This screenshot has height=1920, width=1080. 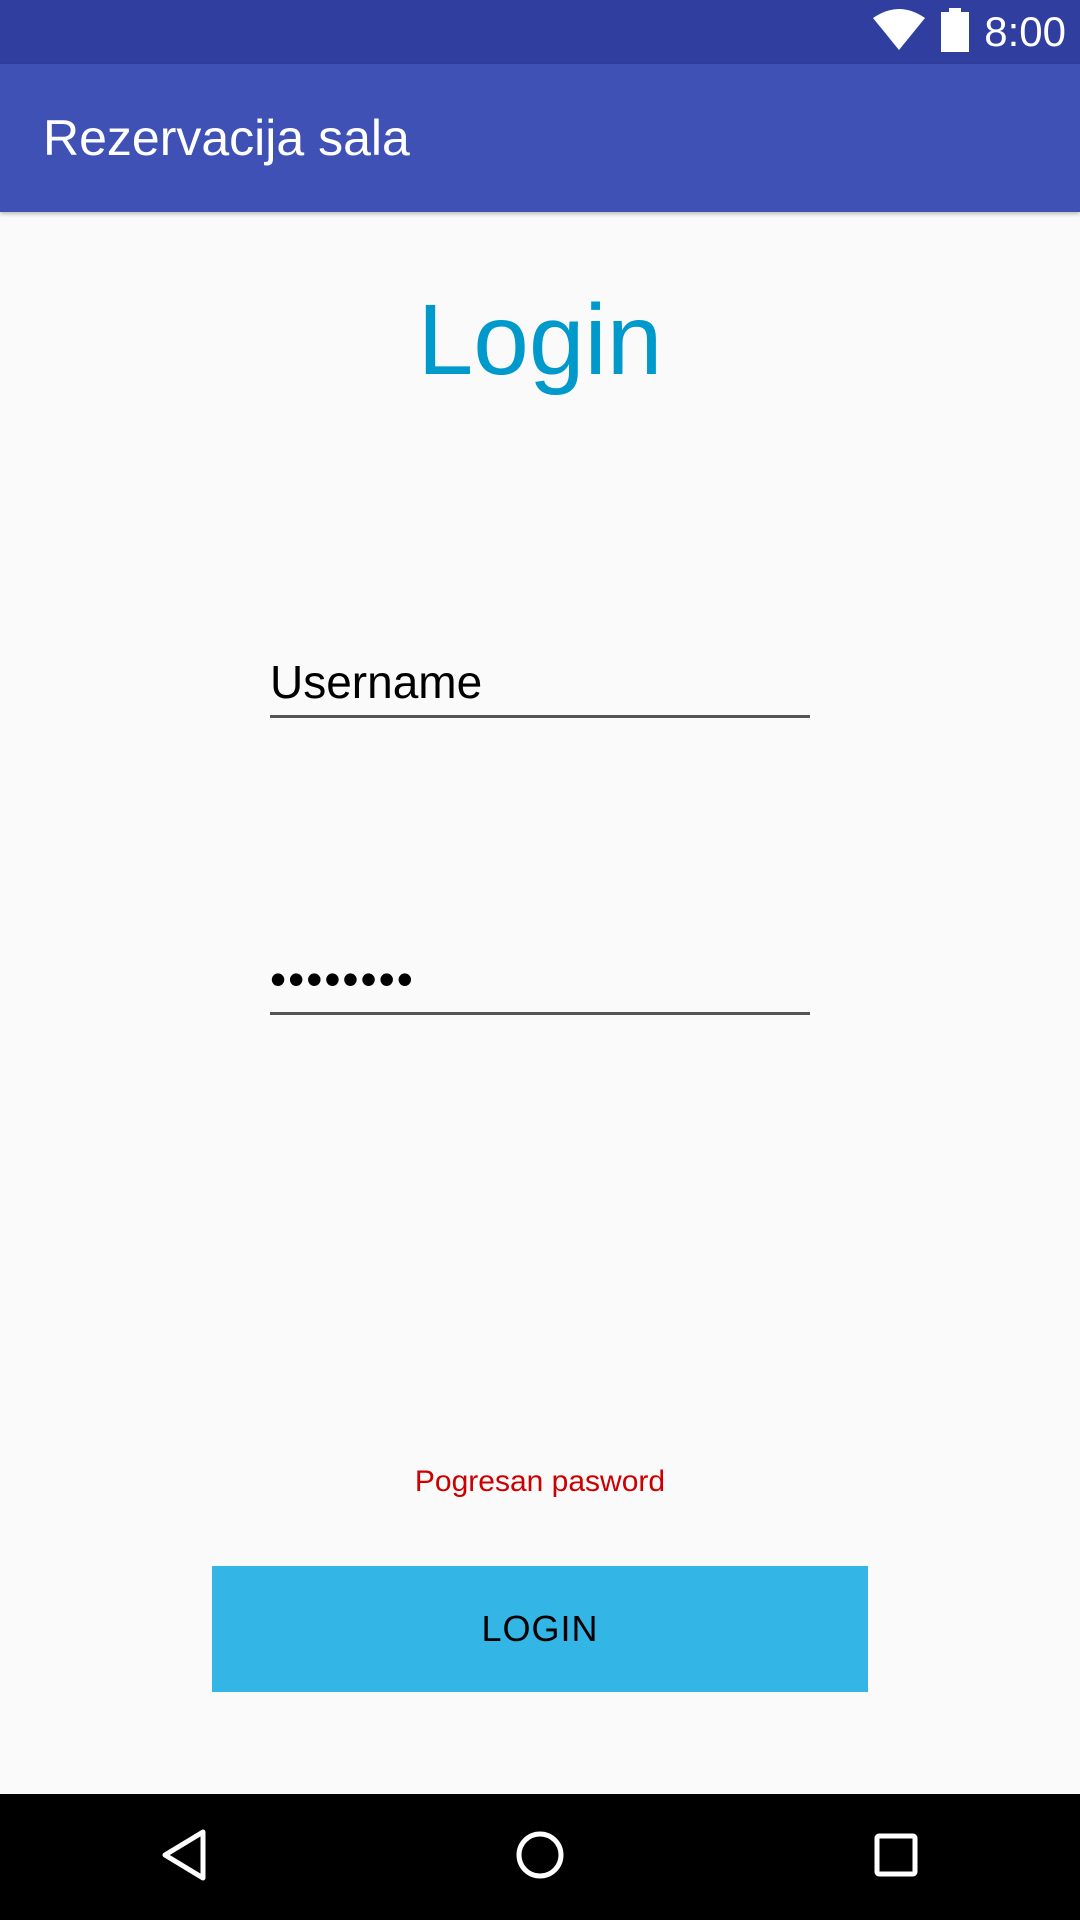 What do you see at coordinates (226, 138) in the screenshot?
I see `app-title: Rezervacija sala` at bounding box center [226, 138].